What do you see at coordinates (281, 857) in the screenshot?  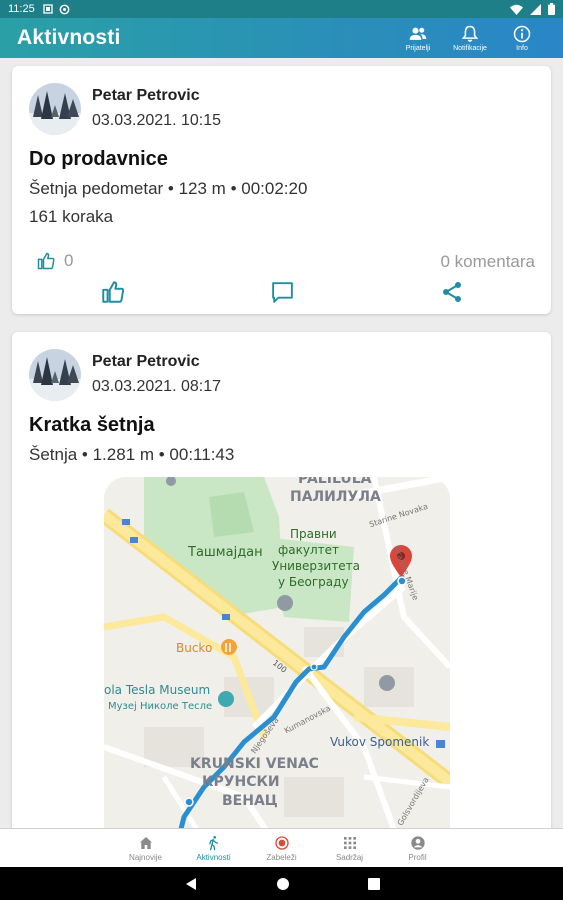 I see `nav-label: Zabeleži` at bounding box center [281, 857].